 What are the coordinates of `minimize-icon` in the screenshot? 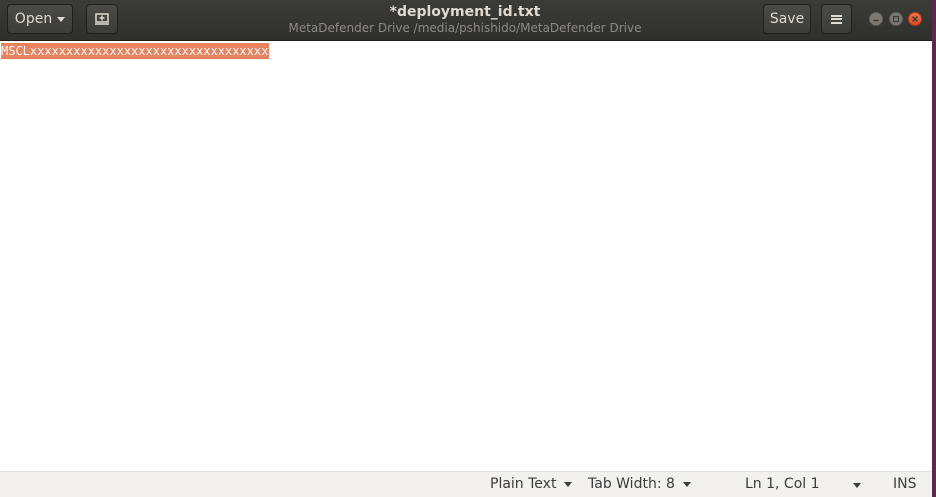 It's located at (876, 20).